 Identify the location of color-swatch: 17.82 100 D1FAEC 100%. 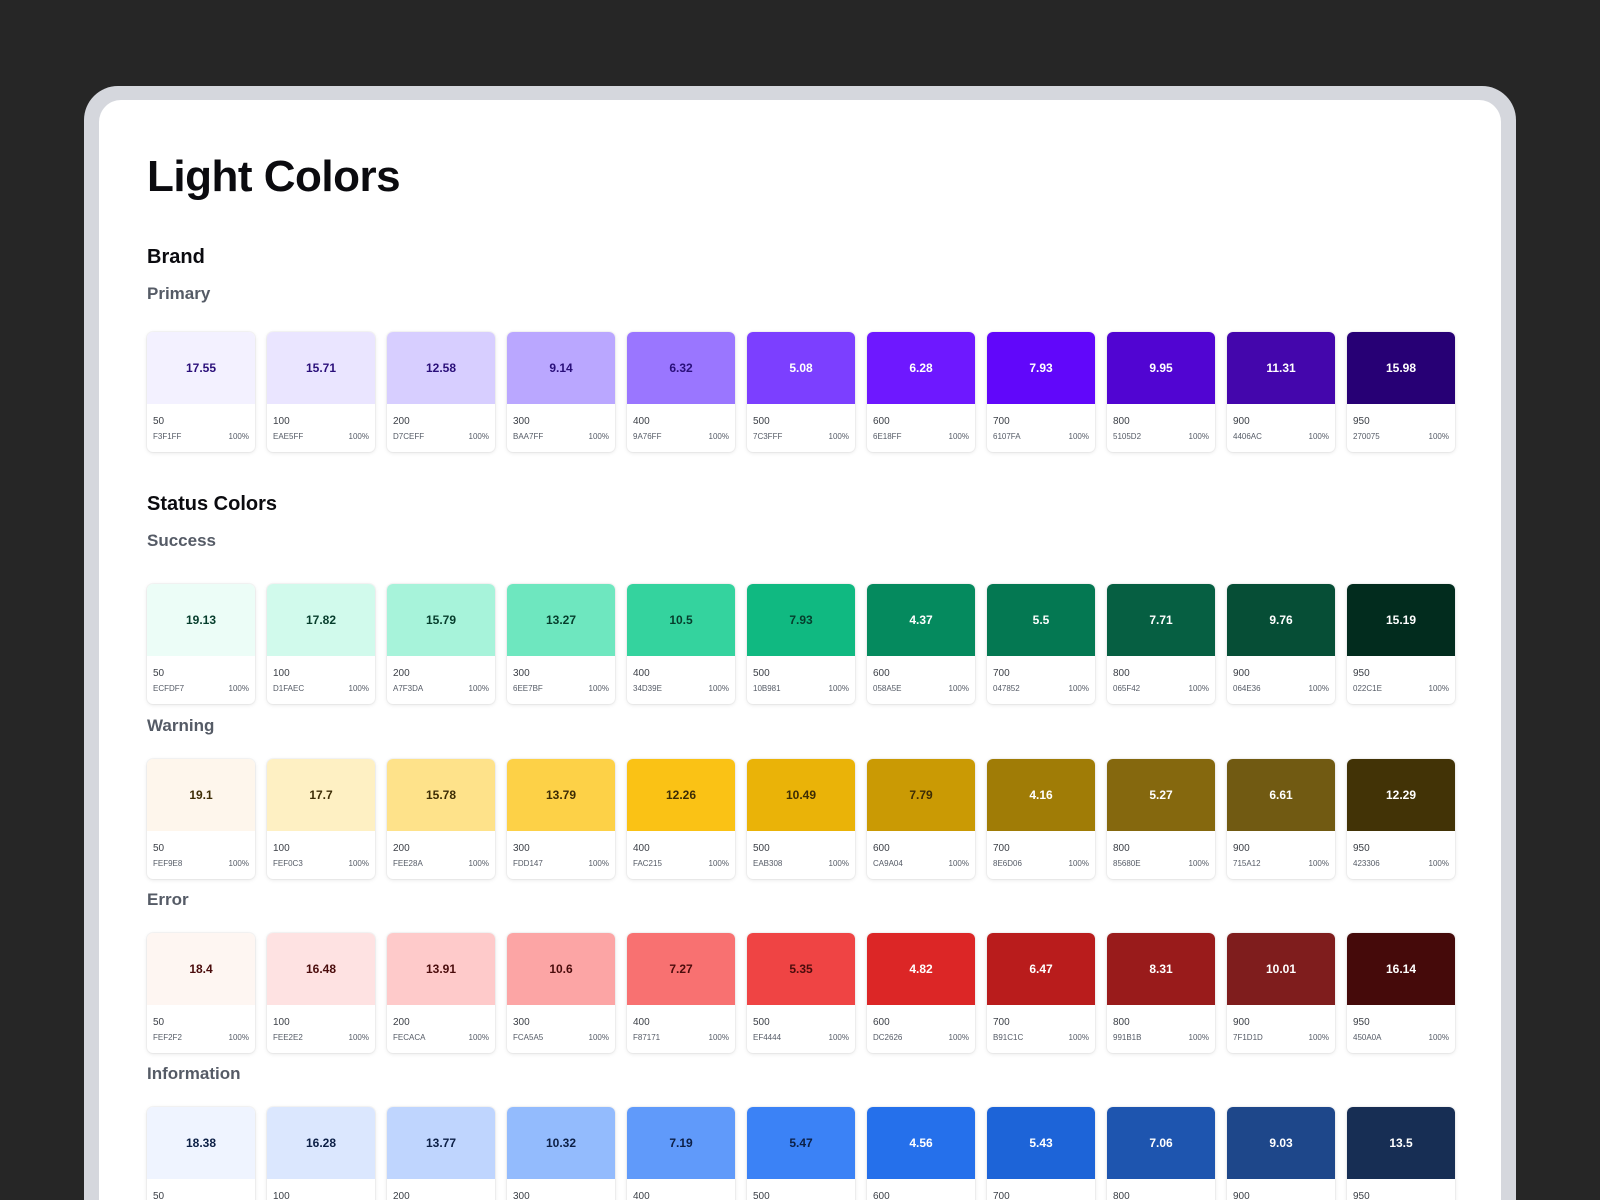
(321, 644).